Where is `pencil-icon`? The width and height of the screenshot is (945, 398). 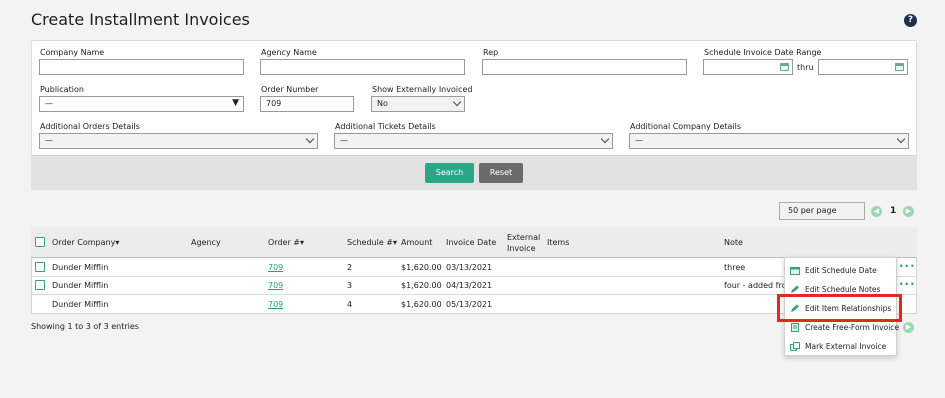
pencil-icon is located at coordinates (795, 289).